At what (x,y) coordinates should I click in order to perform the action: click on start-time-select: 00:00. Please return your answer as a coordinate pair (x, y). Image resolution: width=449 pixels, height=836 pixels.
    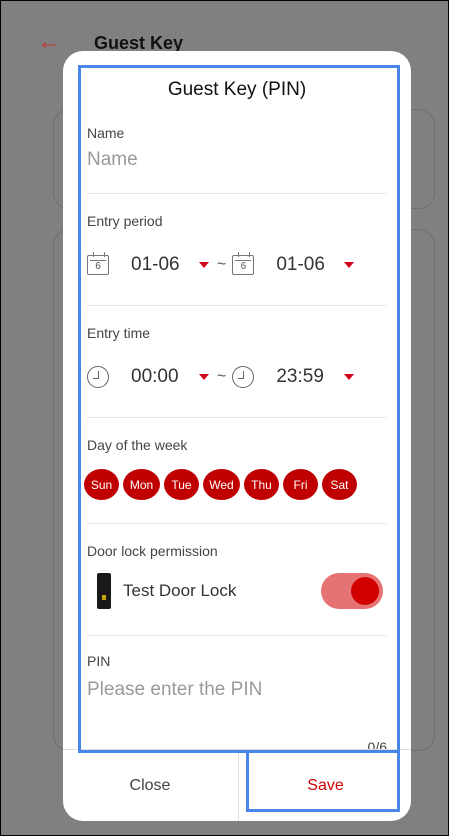
    Looking at the image, I should click on (164, 377).